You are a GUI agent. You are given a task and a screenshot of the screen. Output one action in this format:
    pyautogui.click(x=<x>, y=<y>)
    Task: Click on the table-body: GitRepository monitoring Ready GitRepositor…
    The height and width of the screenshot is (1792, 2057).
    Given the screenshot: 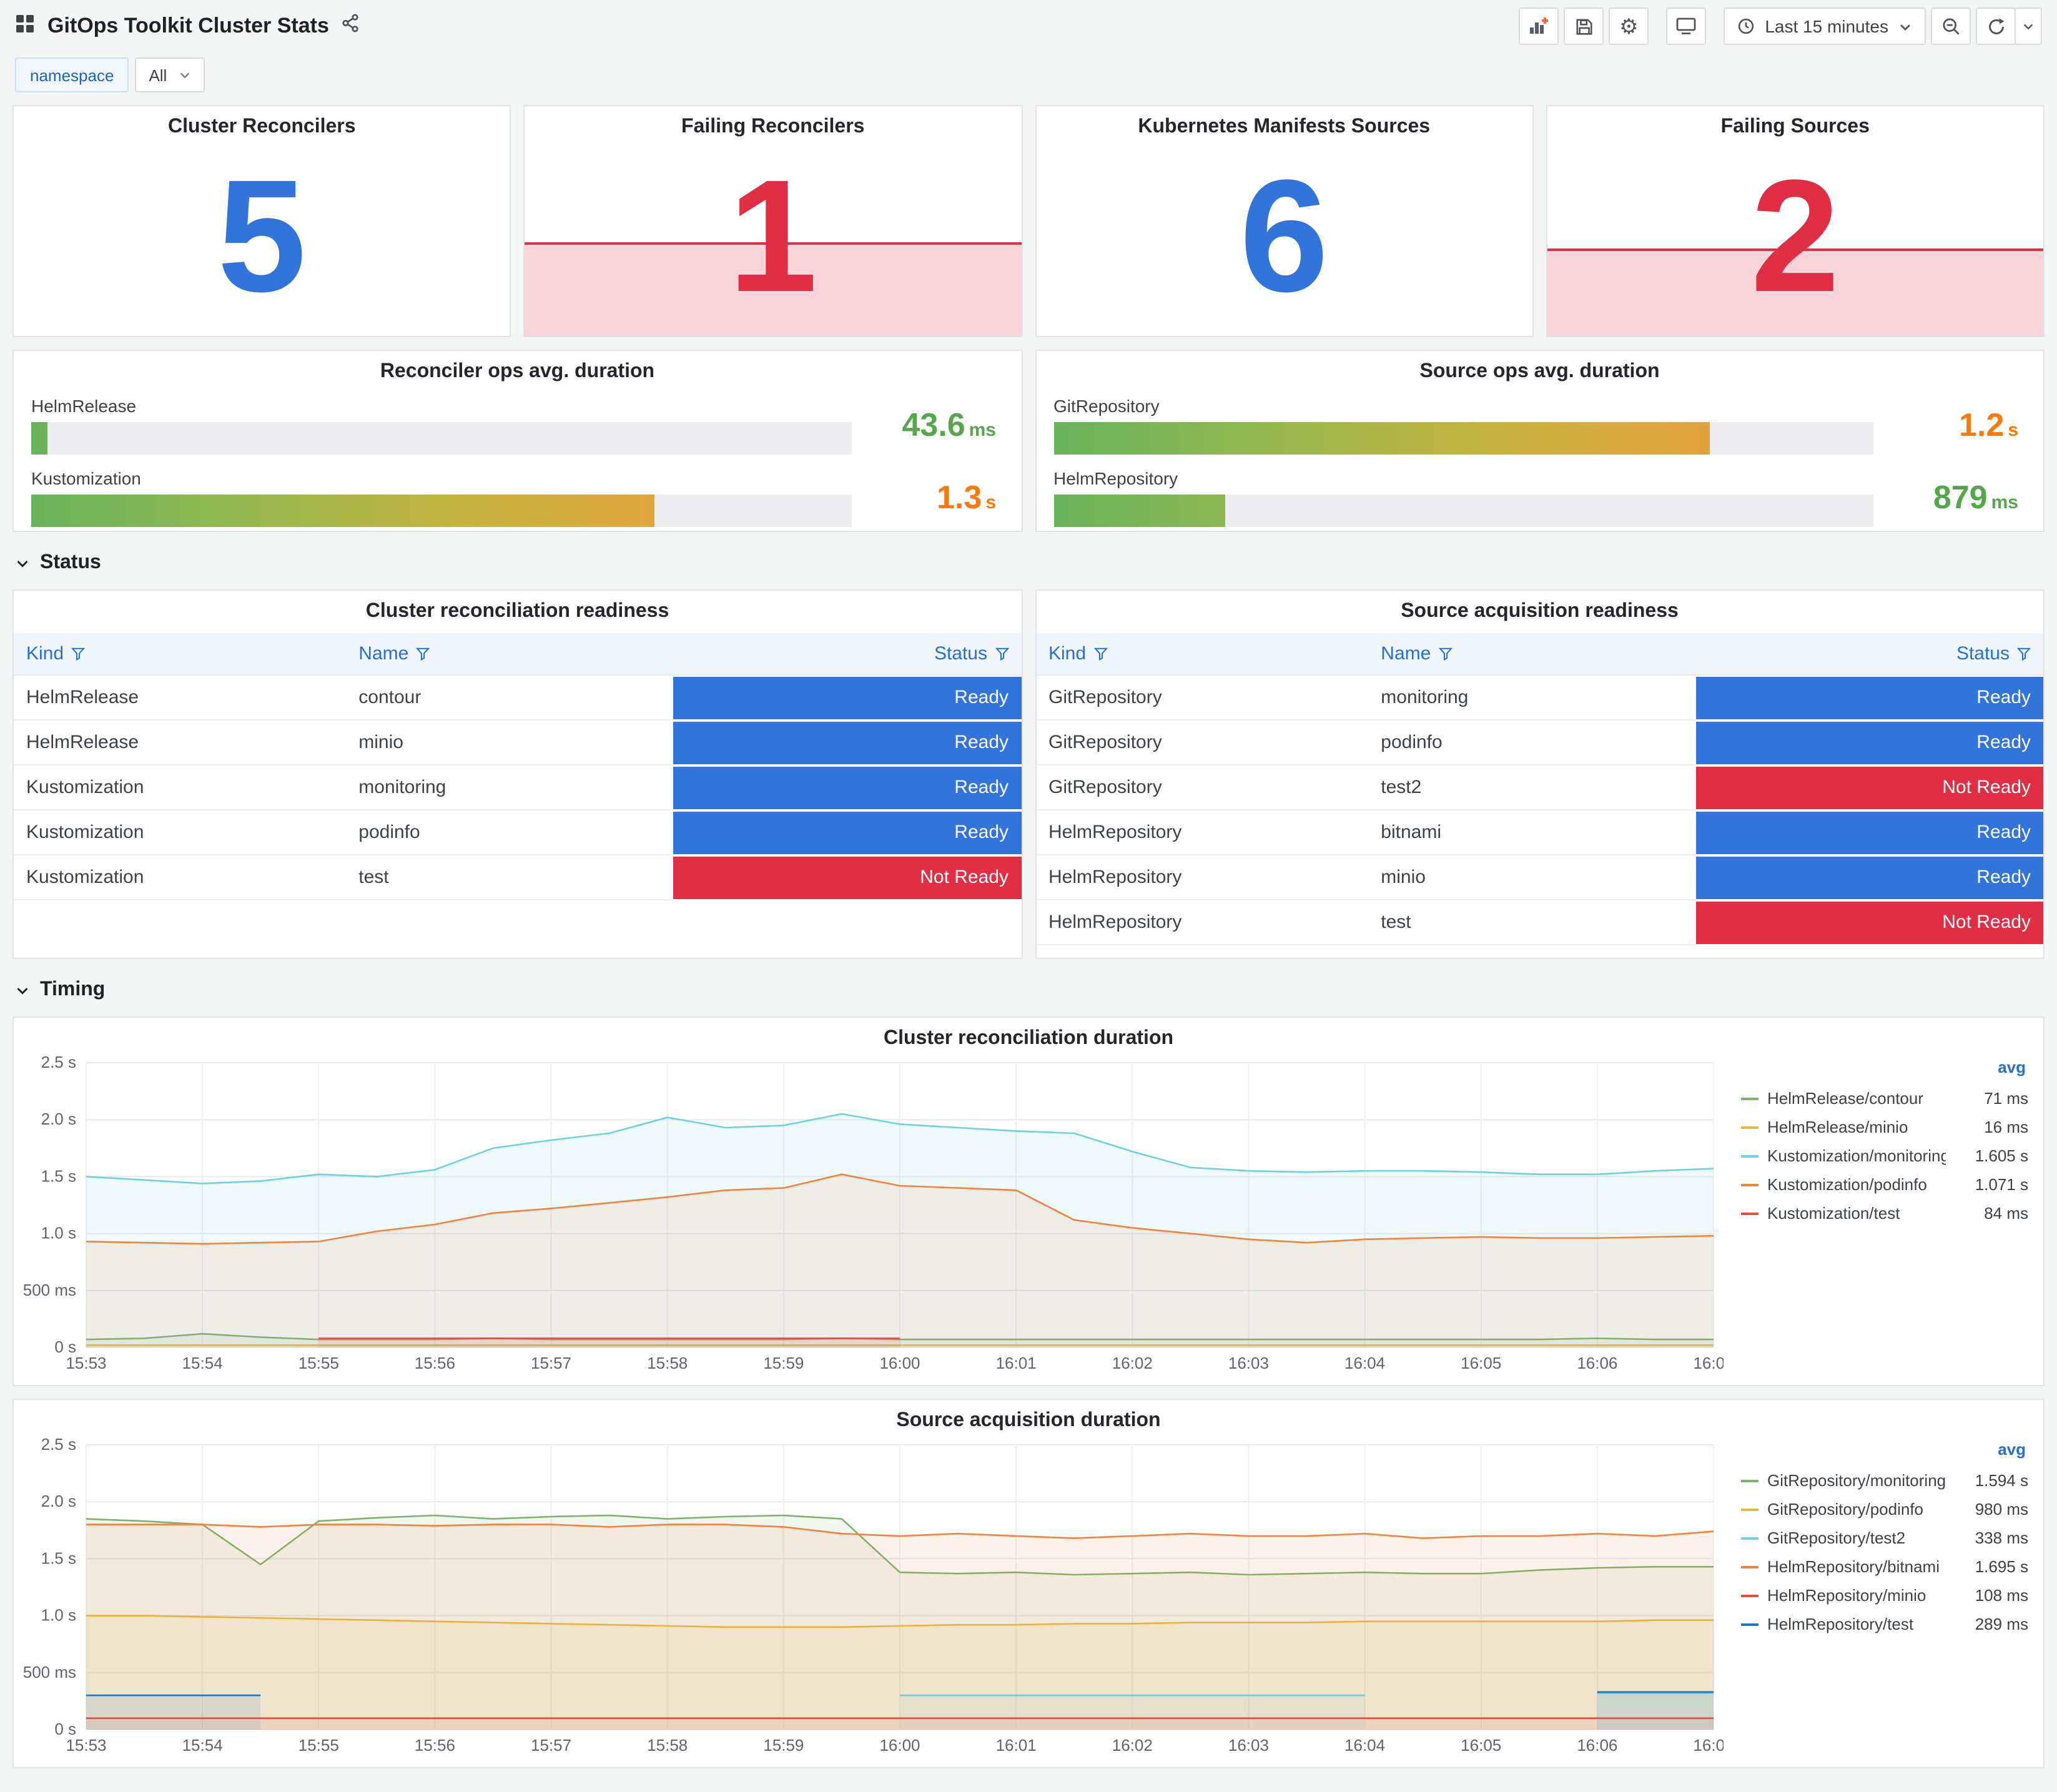 What is the action you would take?
    pyautogui.click(x=1539, y=810)
    